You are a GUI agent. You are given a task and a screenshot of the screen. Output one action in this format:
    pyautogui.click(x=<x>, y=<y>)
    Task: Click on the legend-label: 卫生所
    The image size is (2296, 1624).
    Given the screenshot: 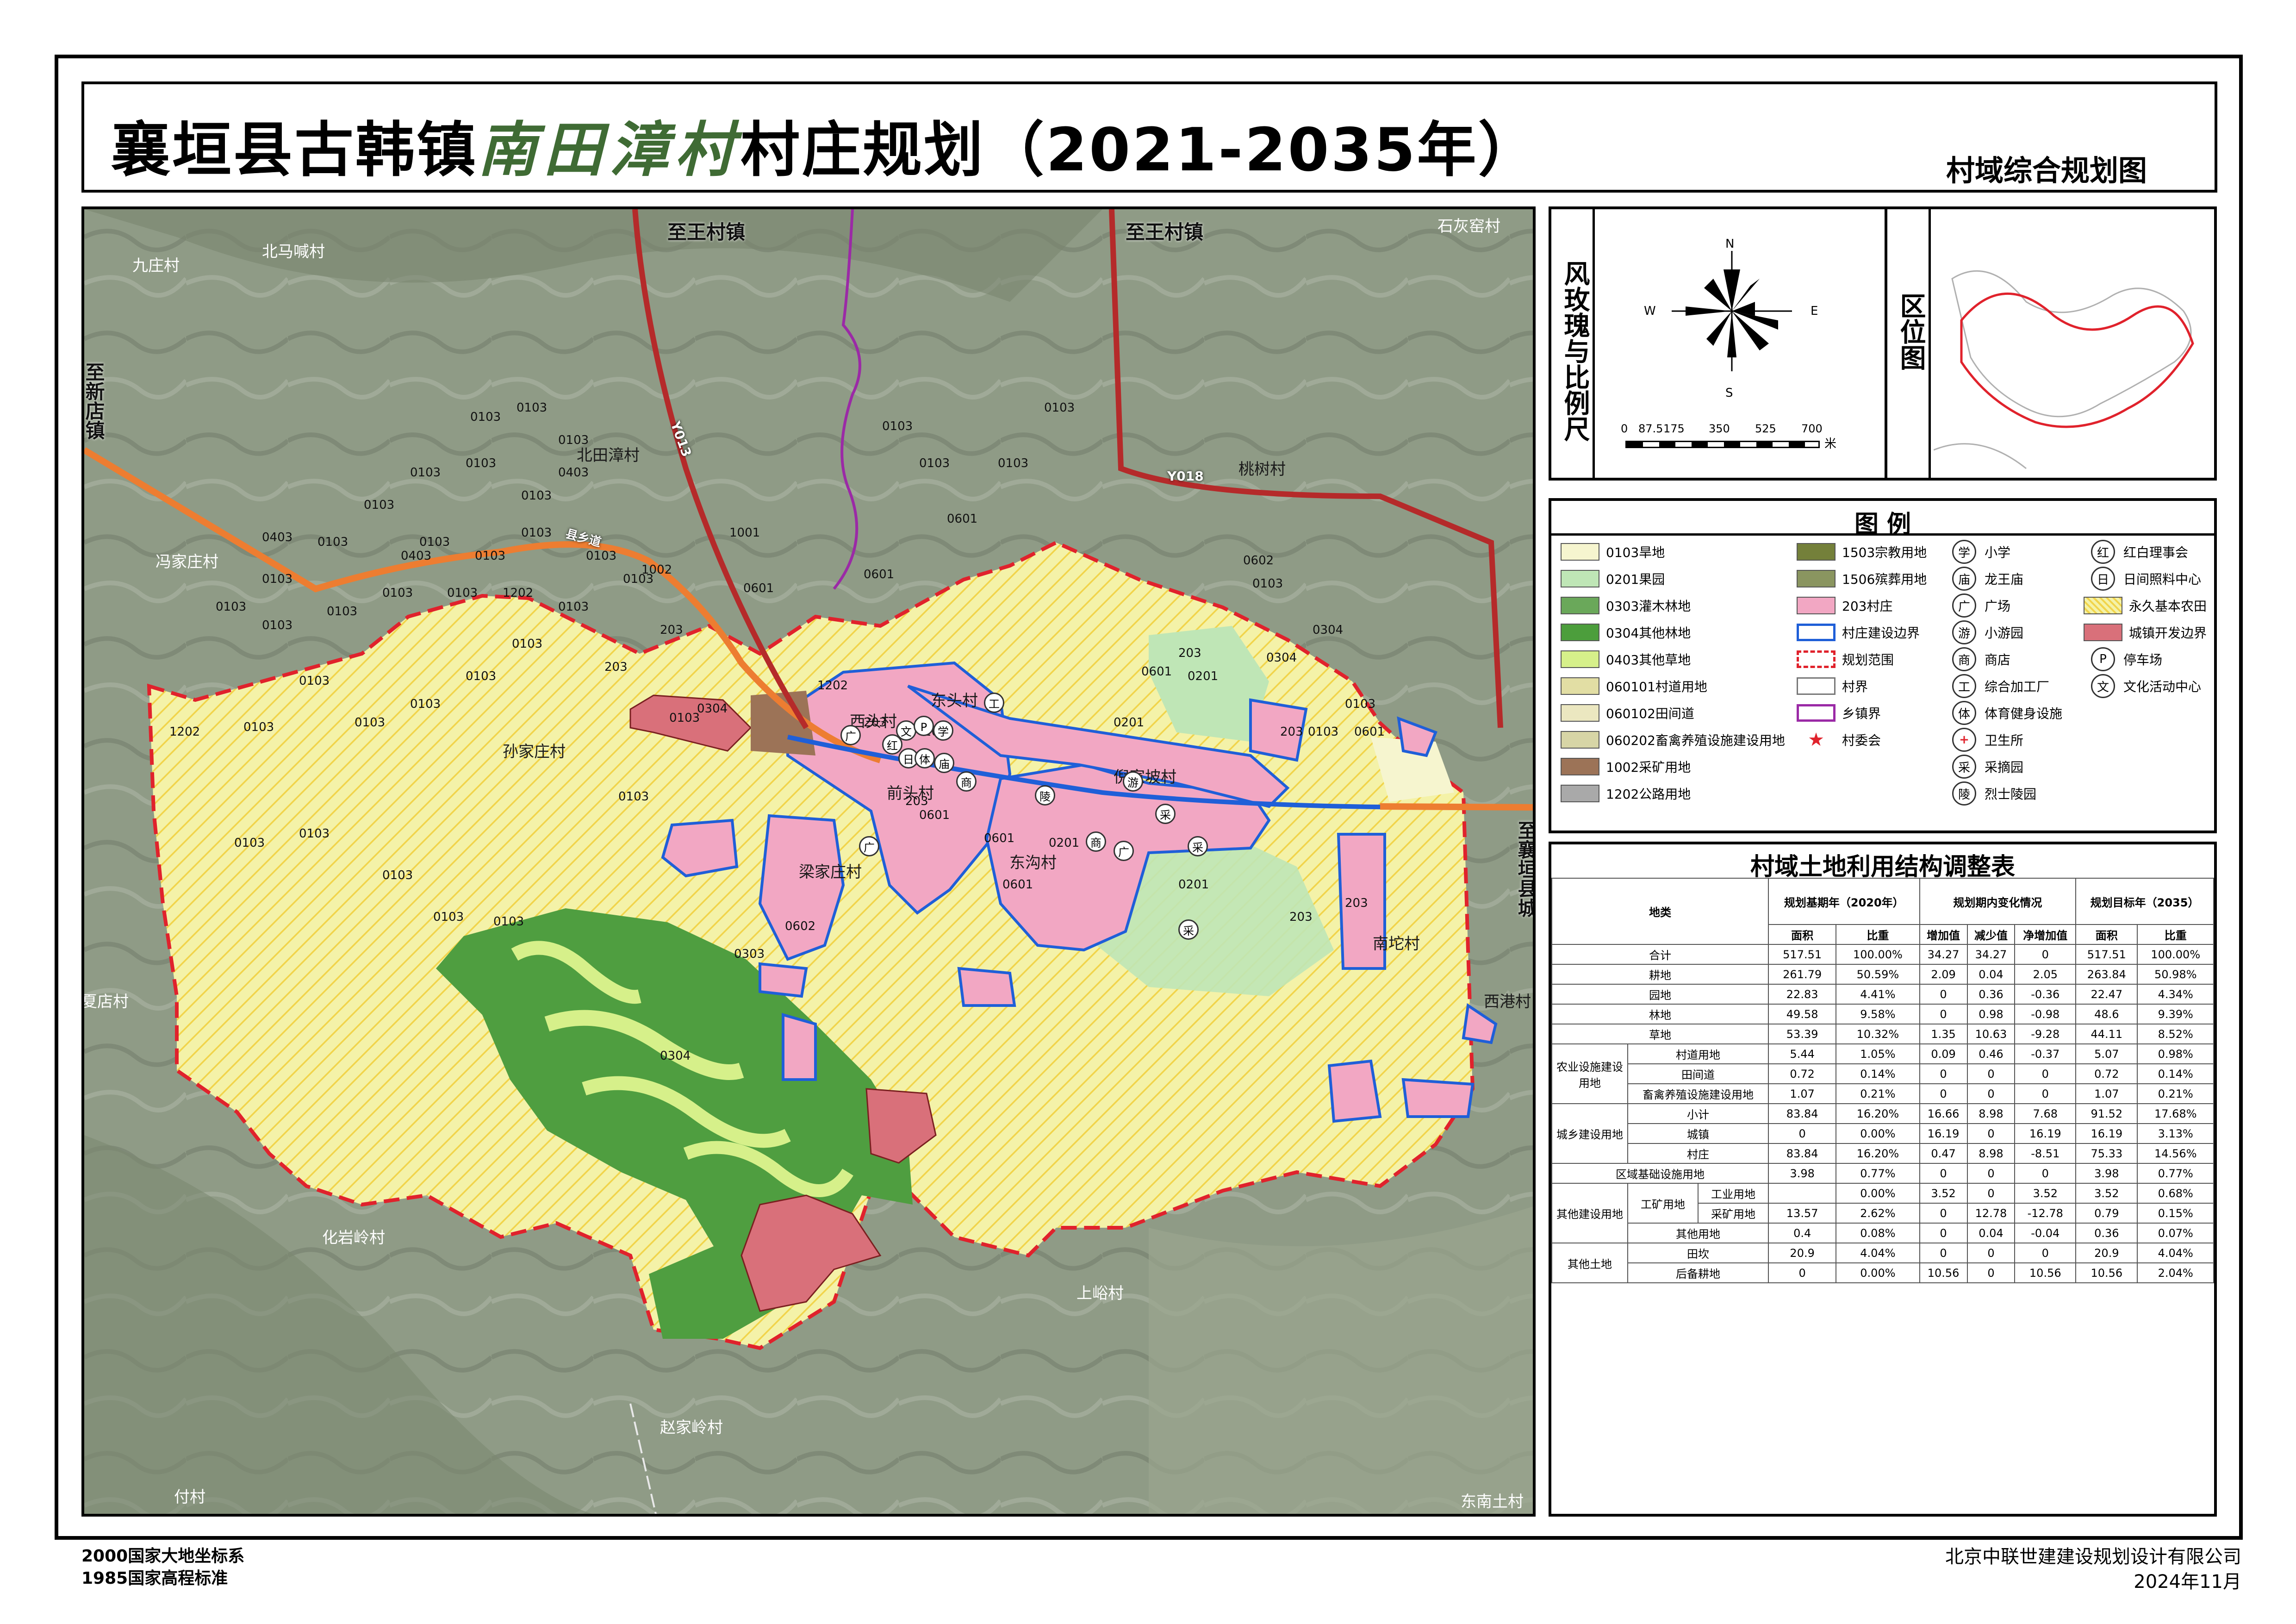 What is the action you would take?
    pyautogui.click(x=2004, y=740)
    